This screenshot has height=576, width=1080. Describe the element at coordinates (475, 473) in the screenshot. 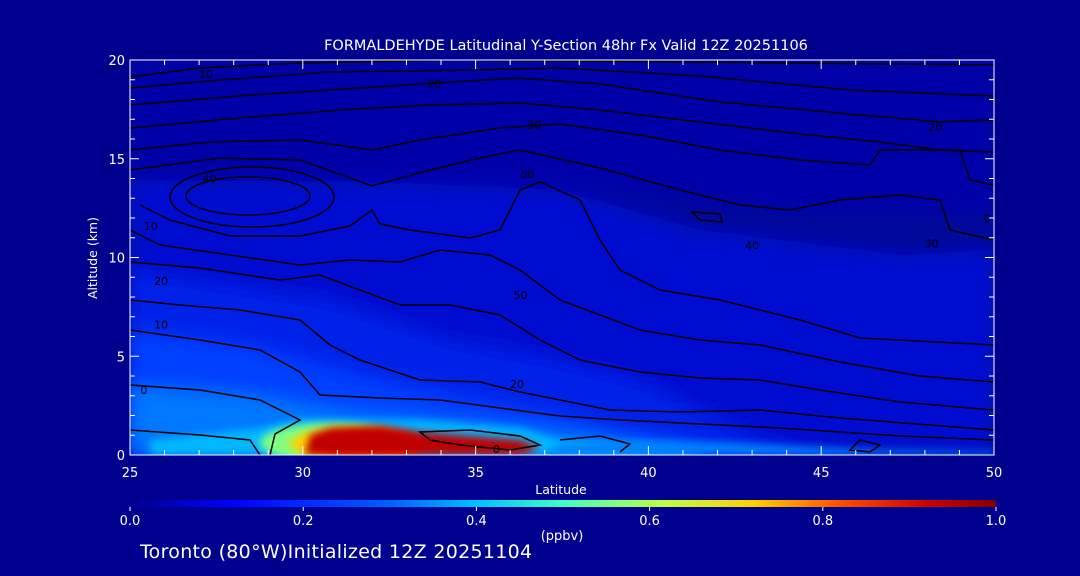

I see `x-tick-label: 35` at that location.